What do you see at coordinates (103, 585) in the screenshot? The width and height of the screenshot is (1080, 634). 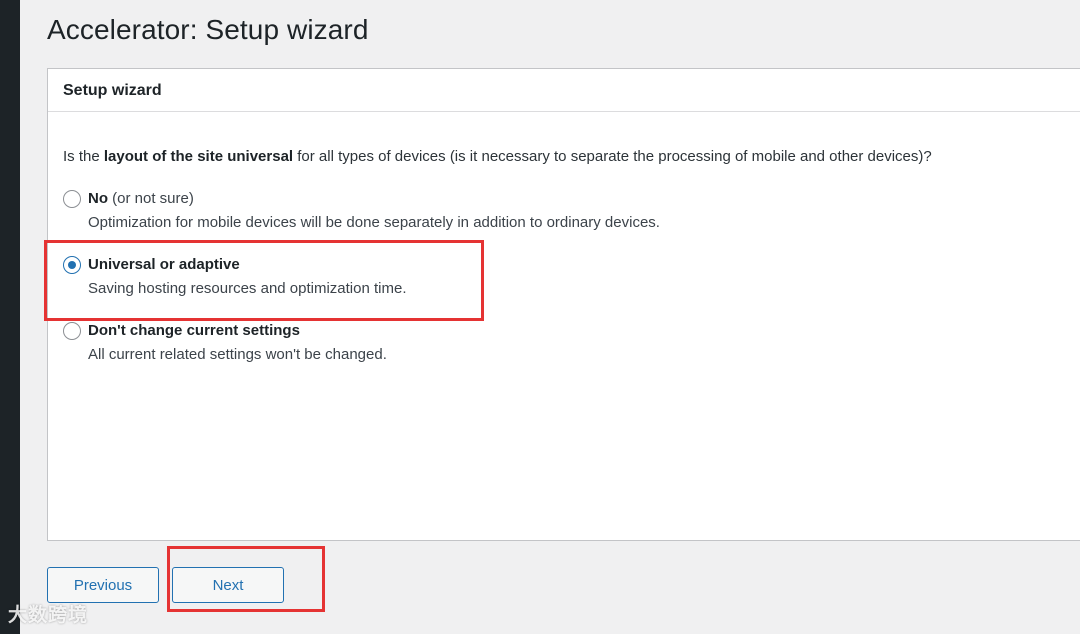 I see `previous-button: Previous` at bounding box center [103, 585].